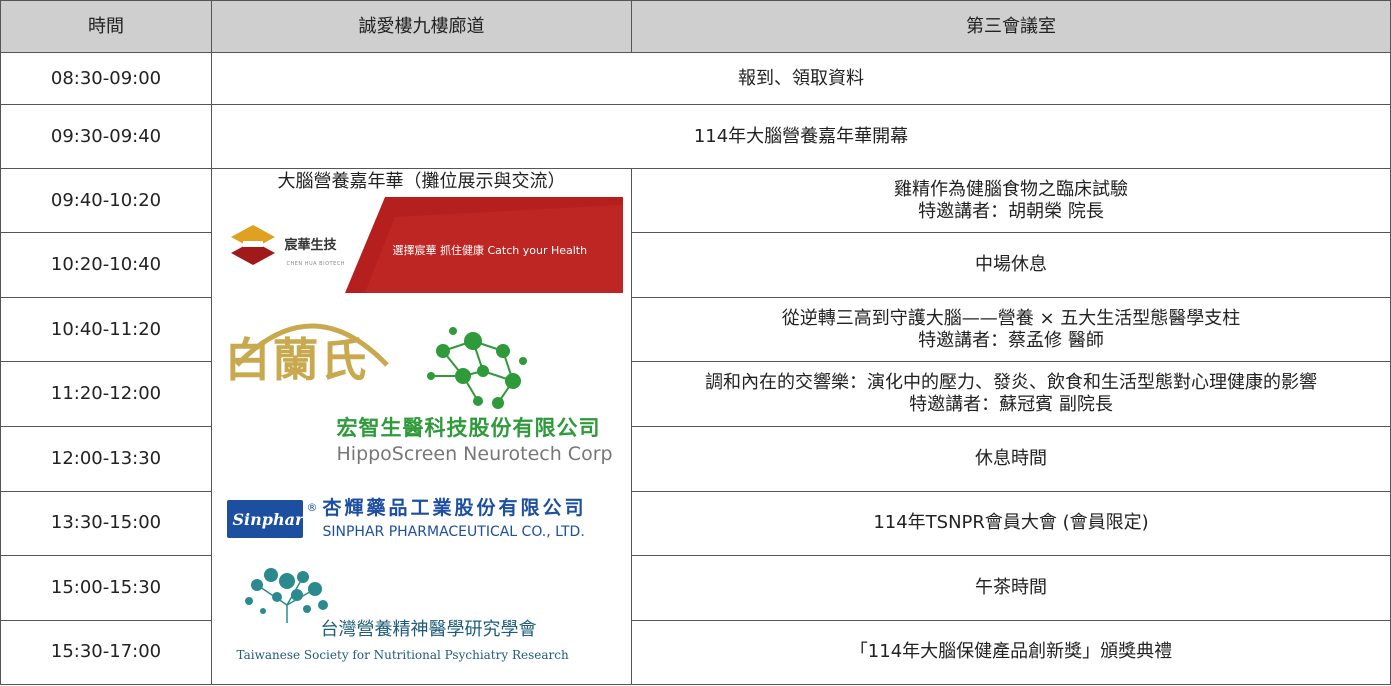 Image resolution: width=1391 pixels, height=686 pixels. I want to click on talk-cell: 中場休息, so click(1011, 265).